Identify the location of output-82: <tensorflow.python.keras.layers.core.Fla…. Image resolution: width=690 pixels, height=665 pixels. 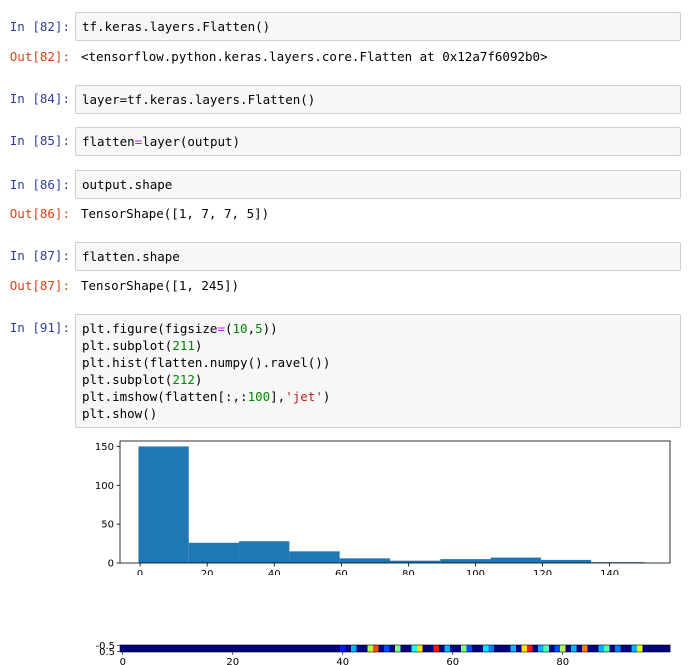
(314, 56).